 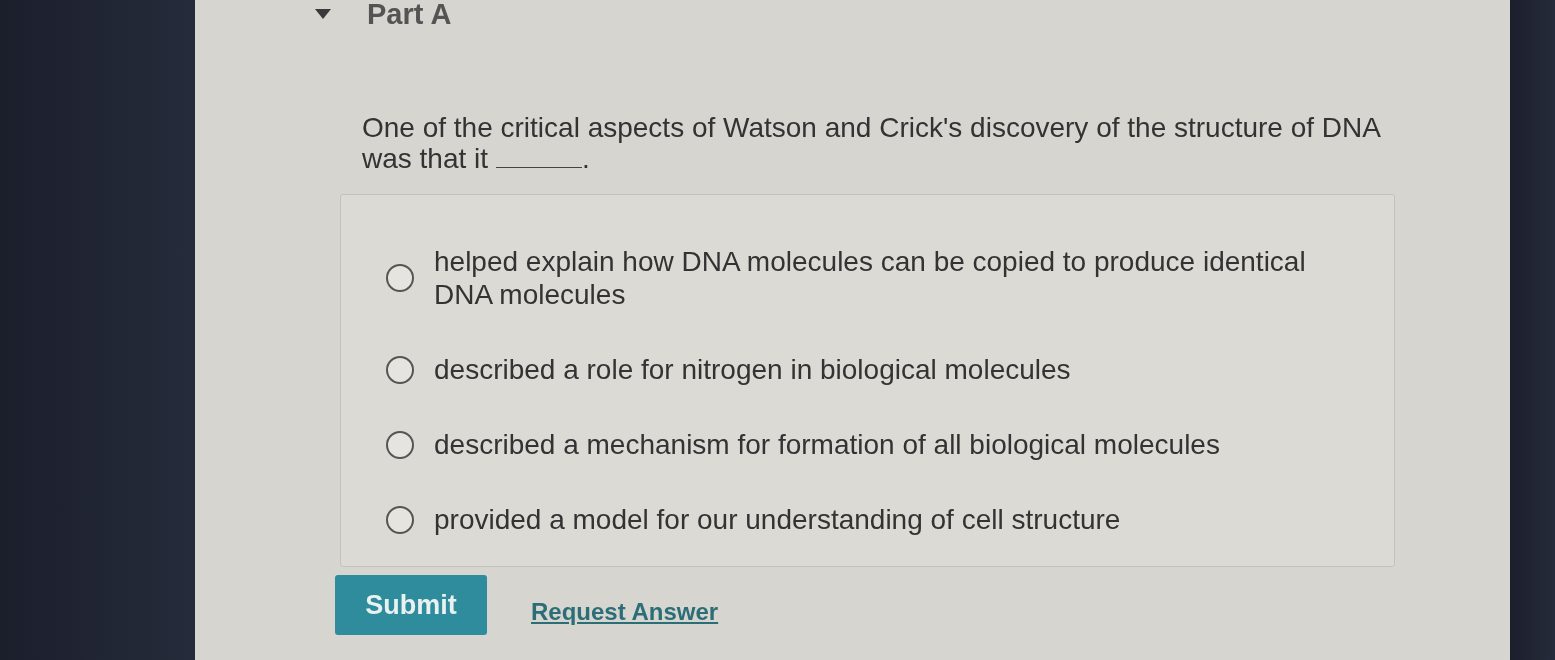 What do you see at coordinates (323, 14) in the screenshot?
I see `caret-icon` at bounding box center [323, 14].